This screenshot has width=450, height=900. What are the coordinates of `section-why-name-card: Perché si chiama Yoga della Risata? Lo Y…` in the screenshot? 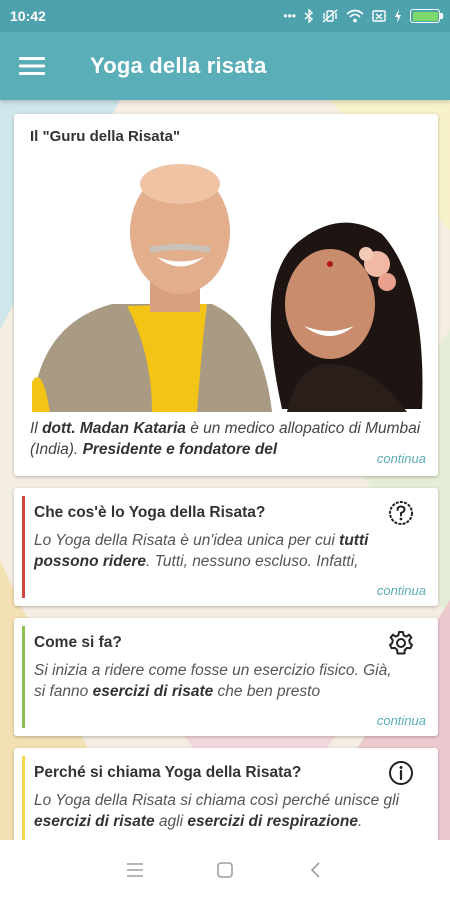 It's located at (226, 794).